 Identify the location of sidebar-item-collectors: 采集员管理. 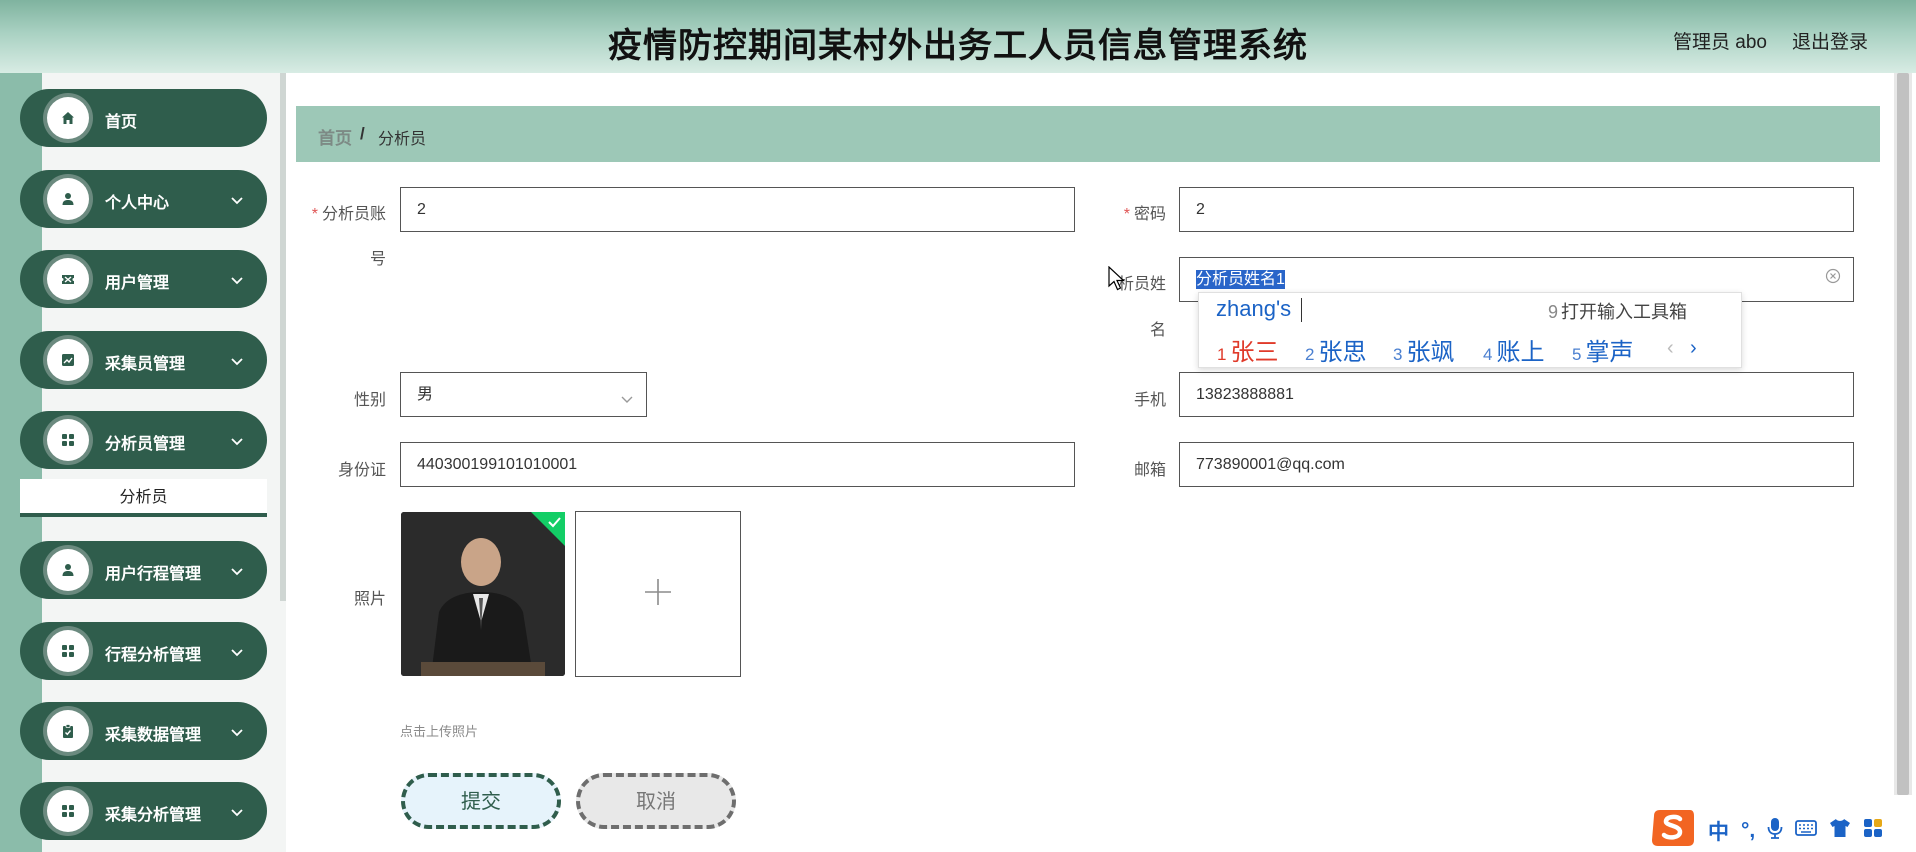
(143, 360).